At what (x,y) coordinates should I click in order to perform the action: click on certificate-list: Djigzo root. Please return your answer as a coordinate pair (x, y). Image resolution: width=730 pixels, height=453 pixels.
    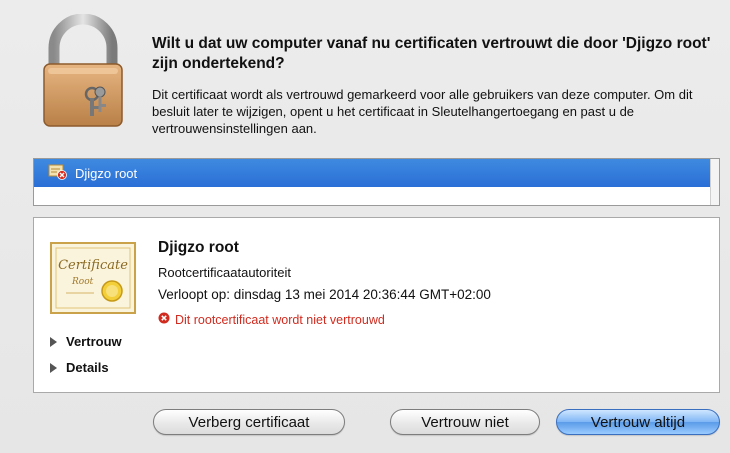
    Looking at the image, I should click on (376, 182).